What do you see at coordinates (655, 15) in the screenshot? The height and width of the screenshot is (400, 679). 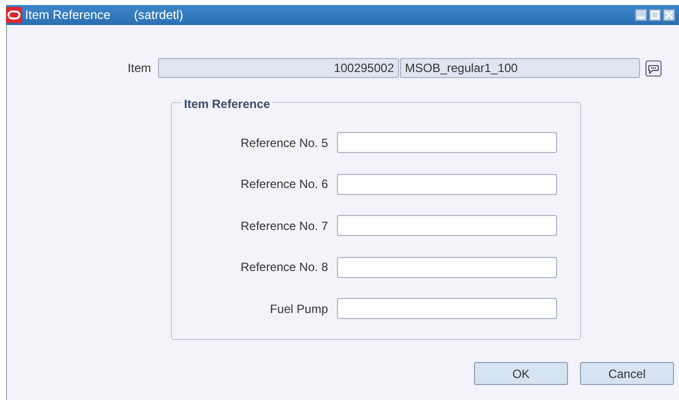 I see `maximize-icon` at bounding box center [655, 15].